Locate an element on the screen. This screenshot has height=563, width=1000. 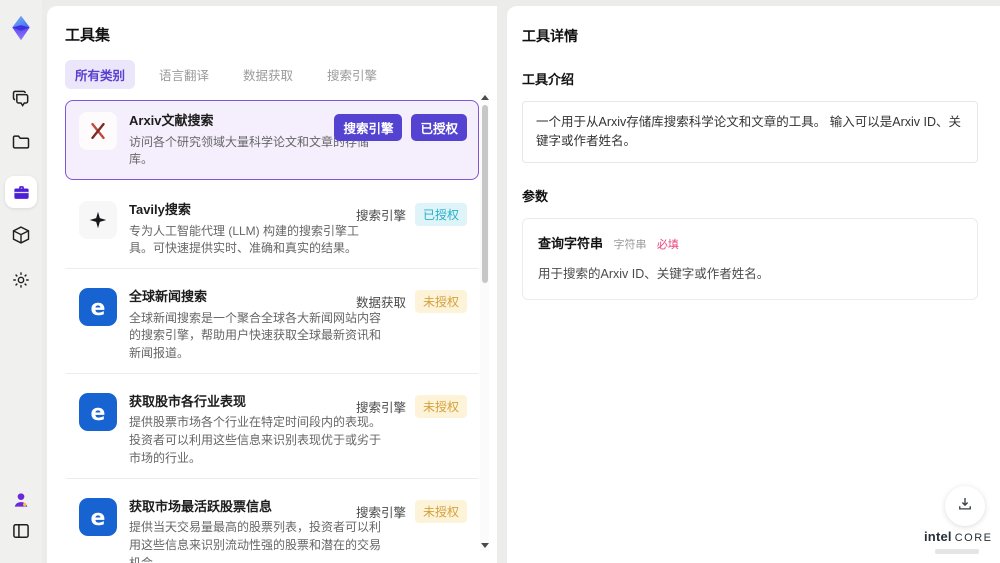
panel-icon is located at coordinates (21, 531).